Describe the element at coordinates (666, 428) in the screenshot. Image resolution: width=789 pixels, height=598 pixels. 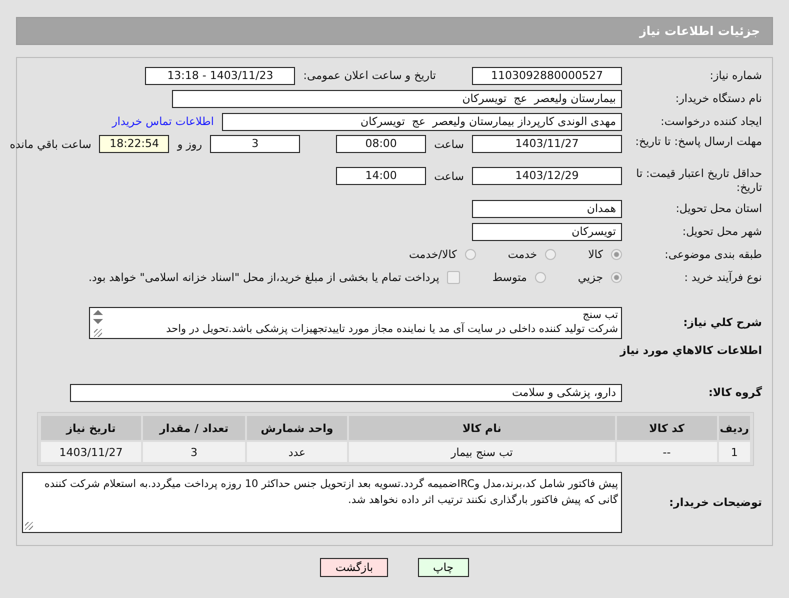
I see `column-header: کد کالا` at that location.